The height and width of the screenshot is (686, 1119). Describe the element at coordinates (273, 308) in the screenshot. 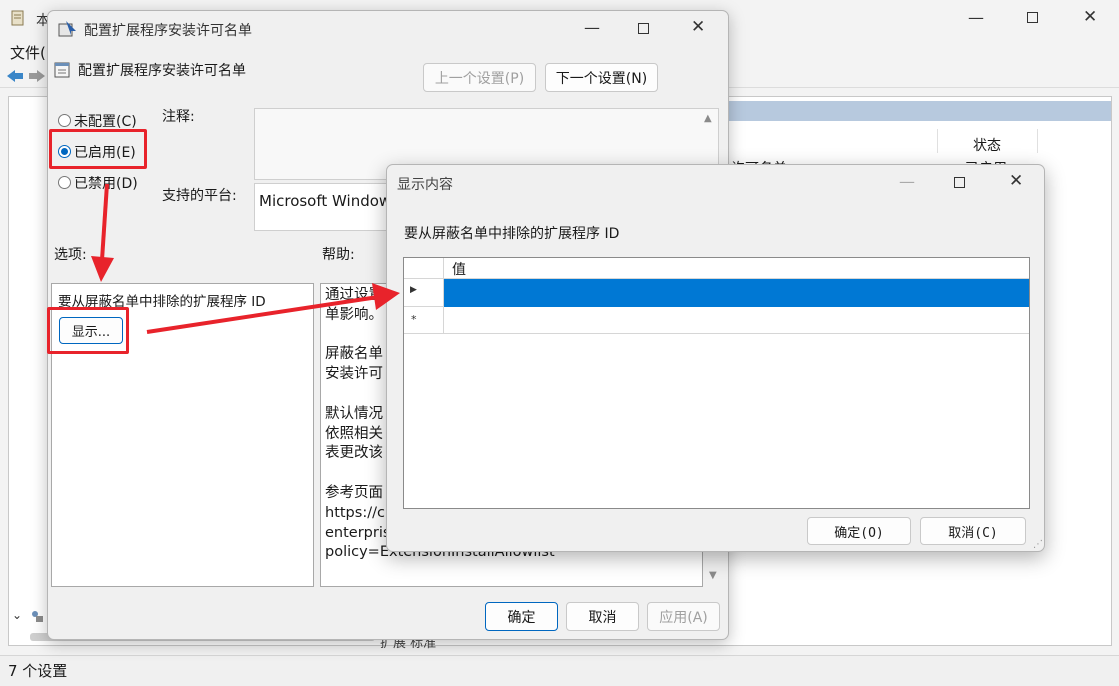

I see `arrow-right-icon` at that location.